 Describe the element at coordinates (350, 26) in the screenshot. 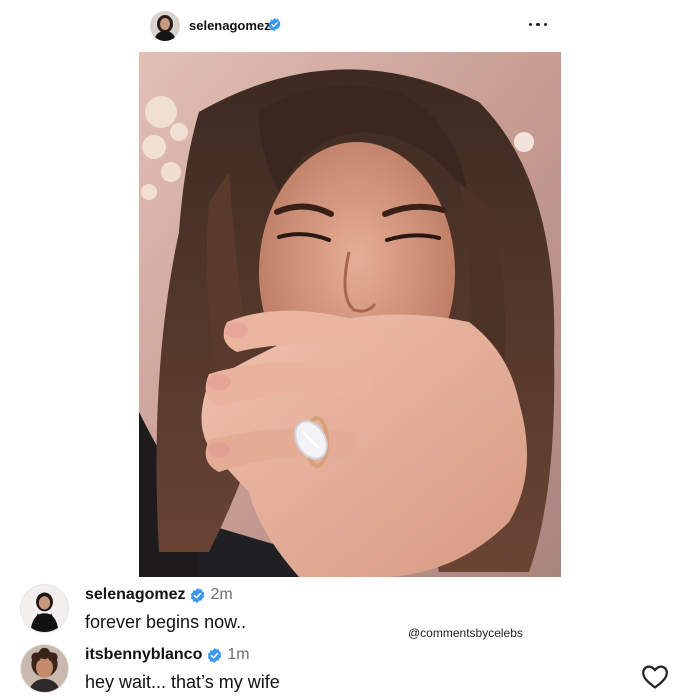

I see `post-header: selenagomez` at that location.